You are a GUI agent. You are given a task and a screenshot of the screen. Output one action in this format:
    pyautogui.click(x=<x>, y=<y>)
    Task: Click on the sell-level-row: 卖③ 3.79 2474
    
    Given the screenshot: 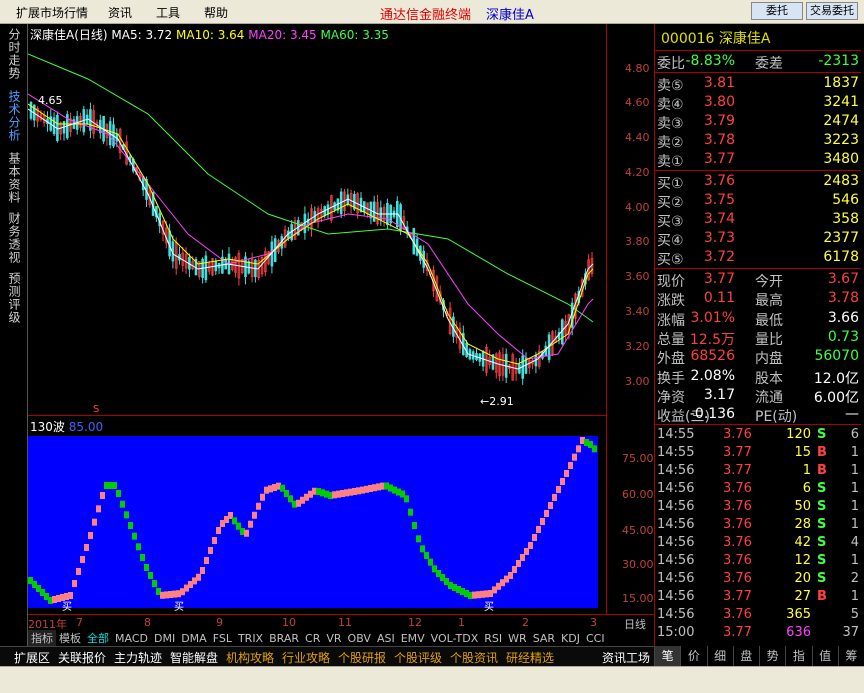 What is the action you would take?
    pyautogui.click(x=758, y=122)
    